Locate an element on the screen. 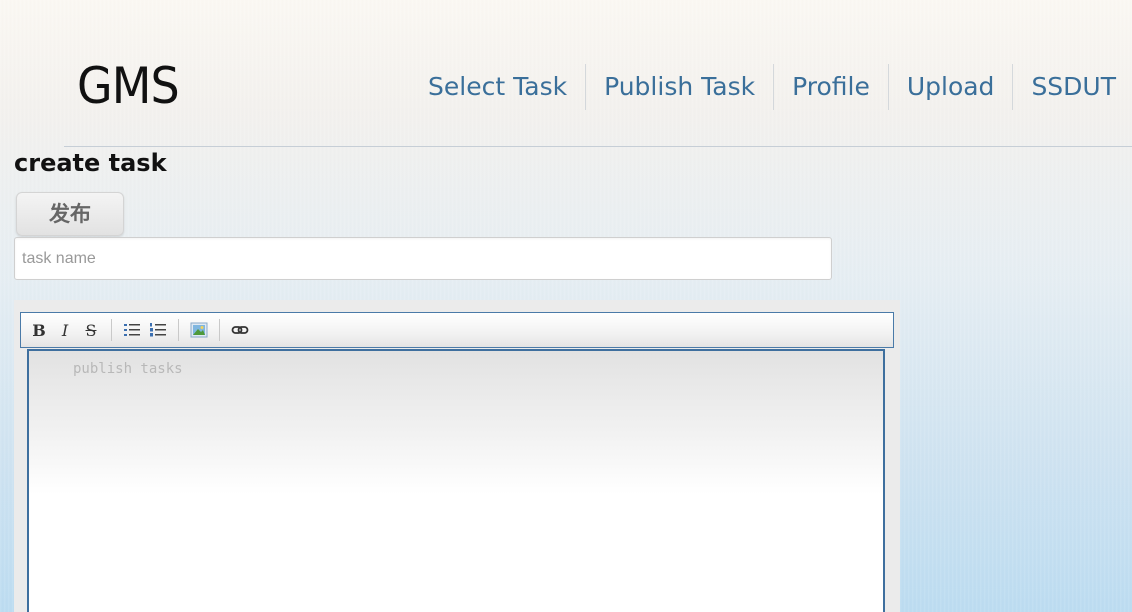 The height and width of the screenshot is (612, 1132). numbered-list-icon is located at coordinates (158, 330).